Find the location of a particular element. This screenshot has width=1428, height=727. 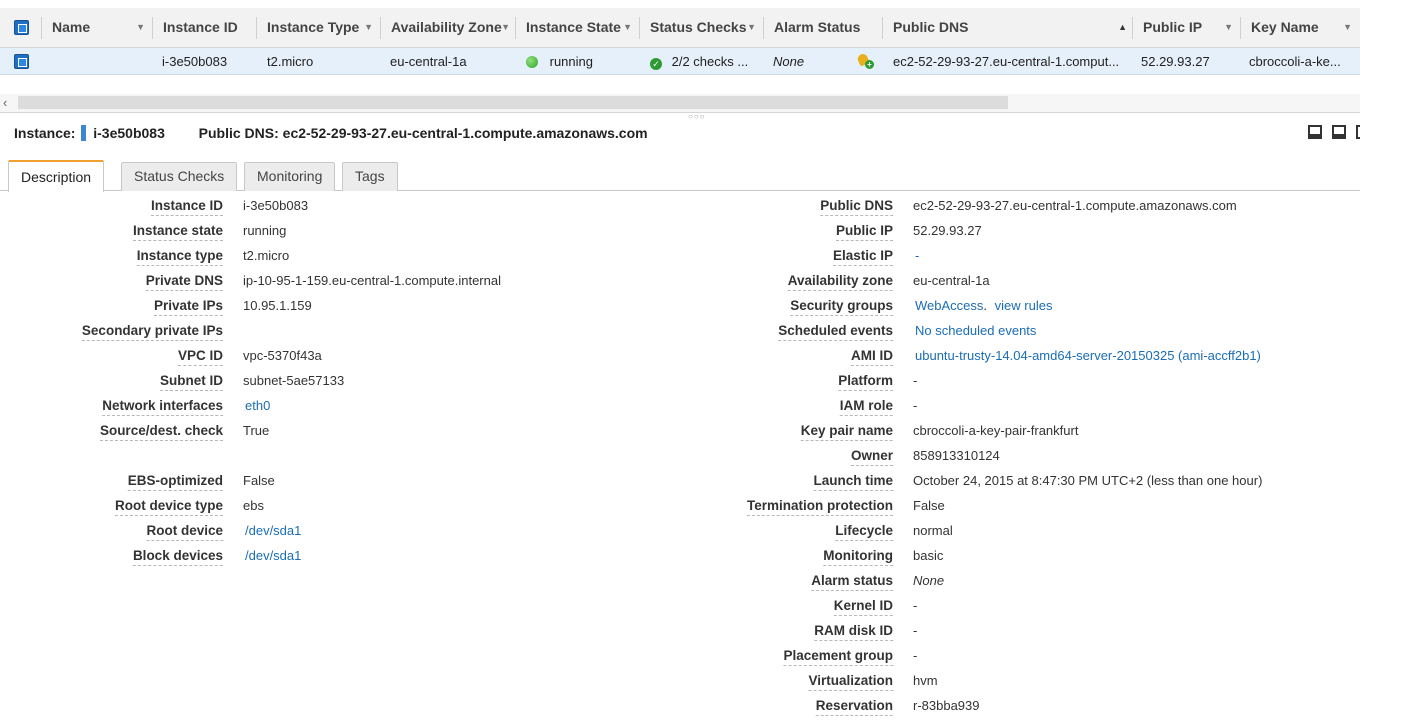

value-kernel-id: - is located at coordinates (915, 605).